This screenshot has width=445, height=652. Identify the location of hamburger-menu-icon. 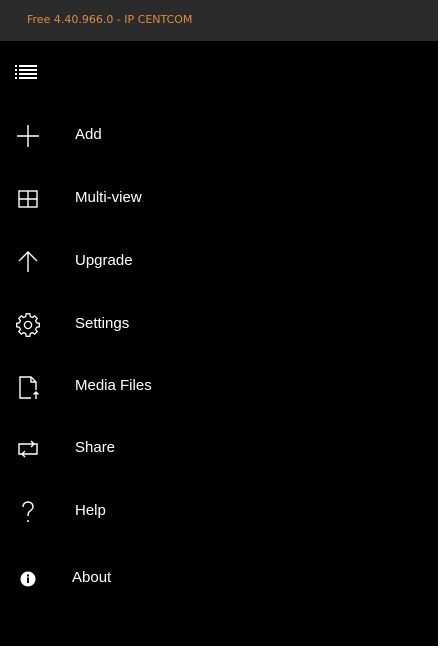
(26, 72).